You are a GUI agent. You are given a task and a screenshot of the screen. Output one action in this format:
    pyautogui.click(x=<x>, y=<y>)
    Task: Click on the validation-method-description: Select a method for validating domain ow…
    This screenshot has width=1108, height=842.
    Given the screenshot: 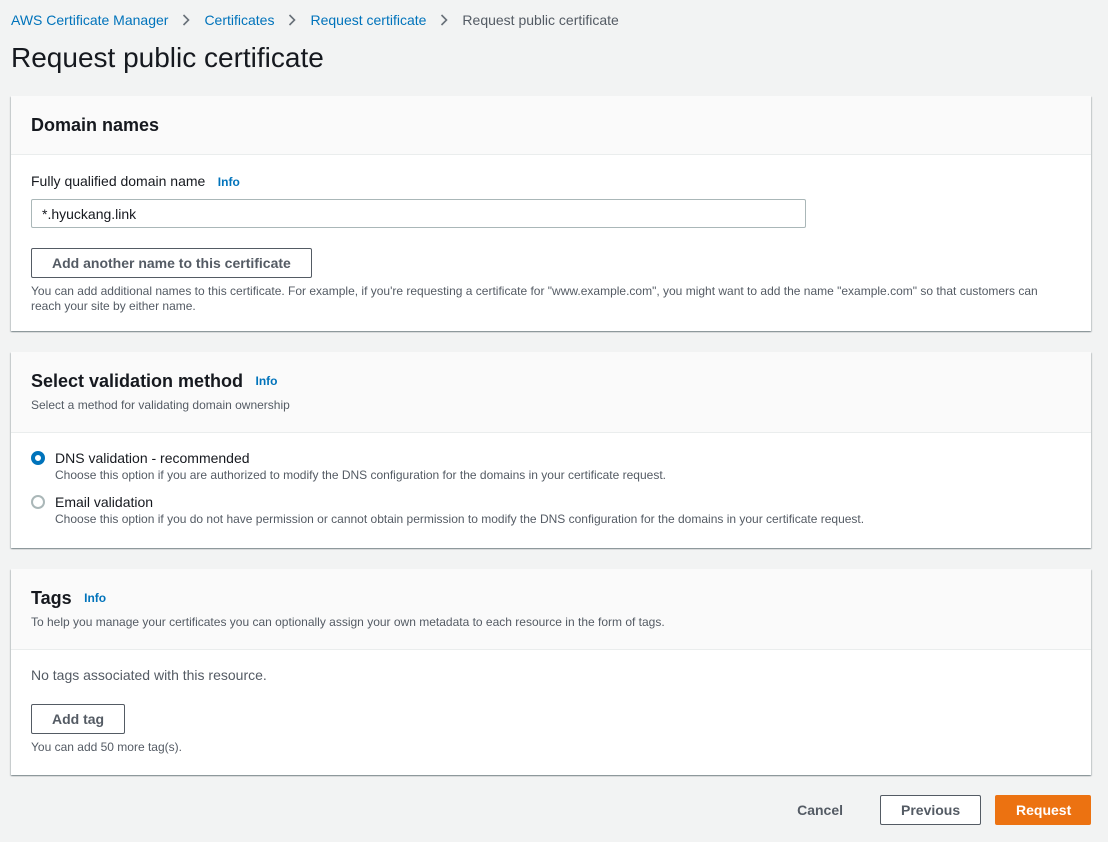 What is the action you would take?
    pyautogui.click(x=160, y=405)
    